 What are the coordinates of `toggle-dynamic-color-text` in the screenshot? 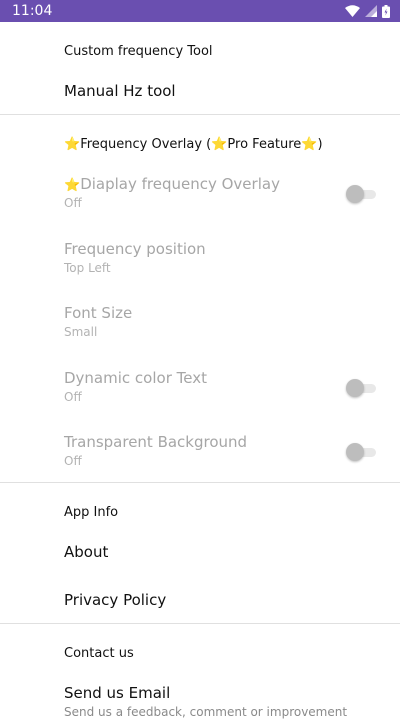 It's located at (361, 388).